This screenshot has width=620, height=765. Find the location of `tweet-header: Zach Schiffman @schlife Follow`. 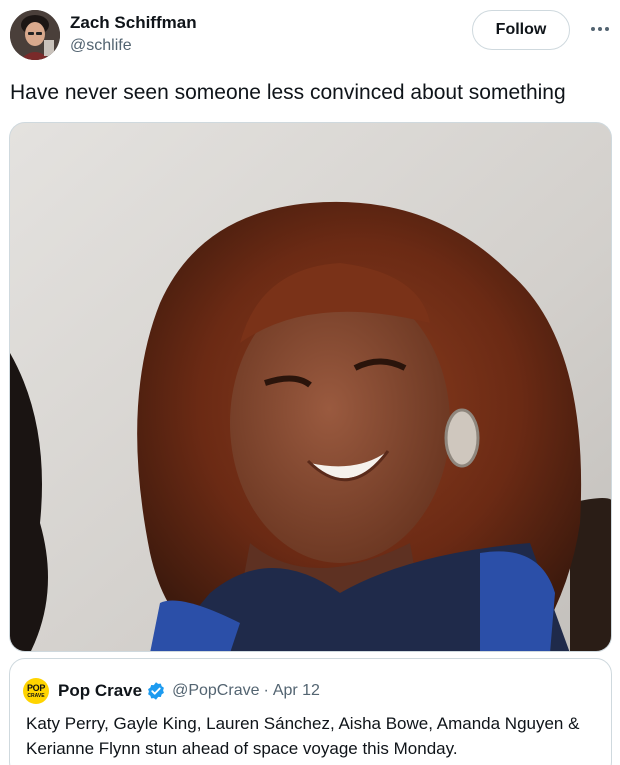

tweet-header: Zach Schiffman @schlife Follow is located at coordinates (310, 36).